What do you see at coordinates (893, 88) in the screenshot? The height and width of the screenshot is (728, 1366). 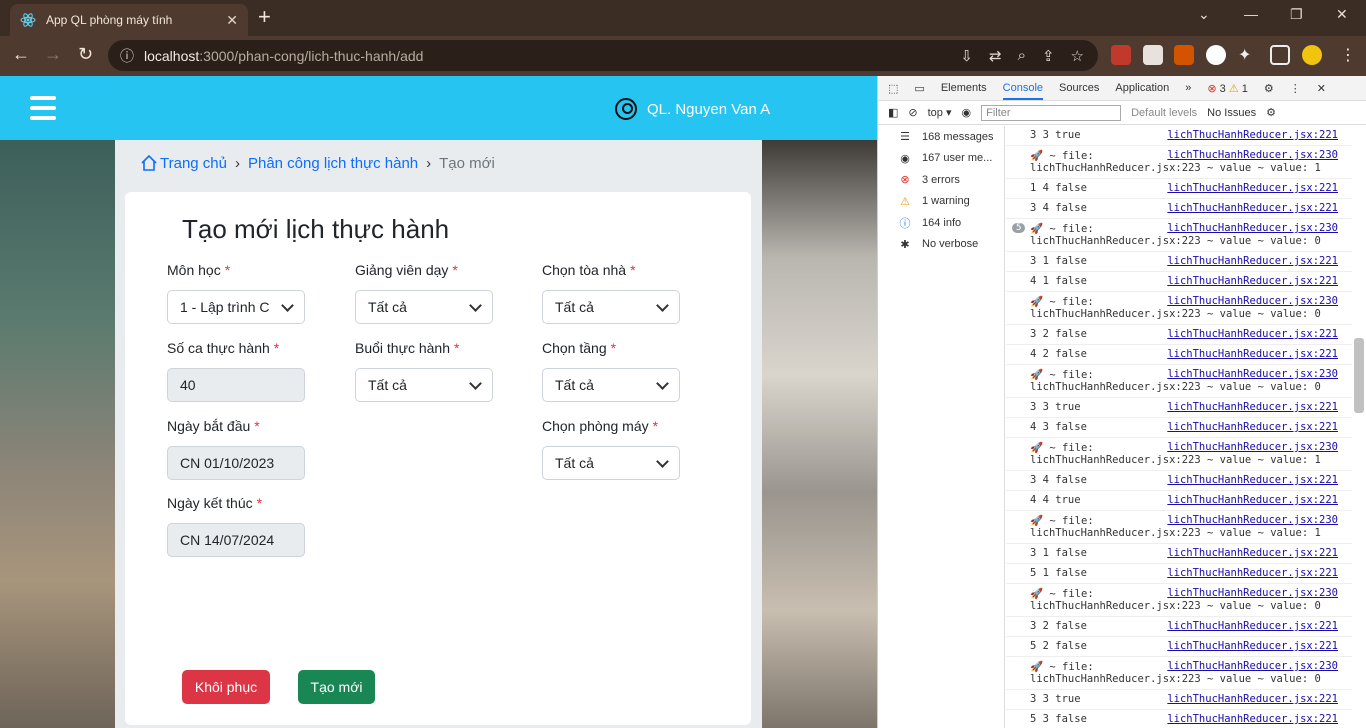 I see `inspect-icon: ⬚` at bounding box center [893, 88].